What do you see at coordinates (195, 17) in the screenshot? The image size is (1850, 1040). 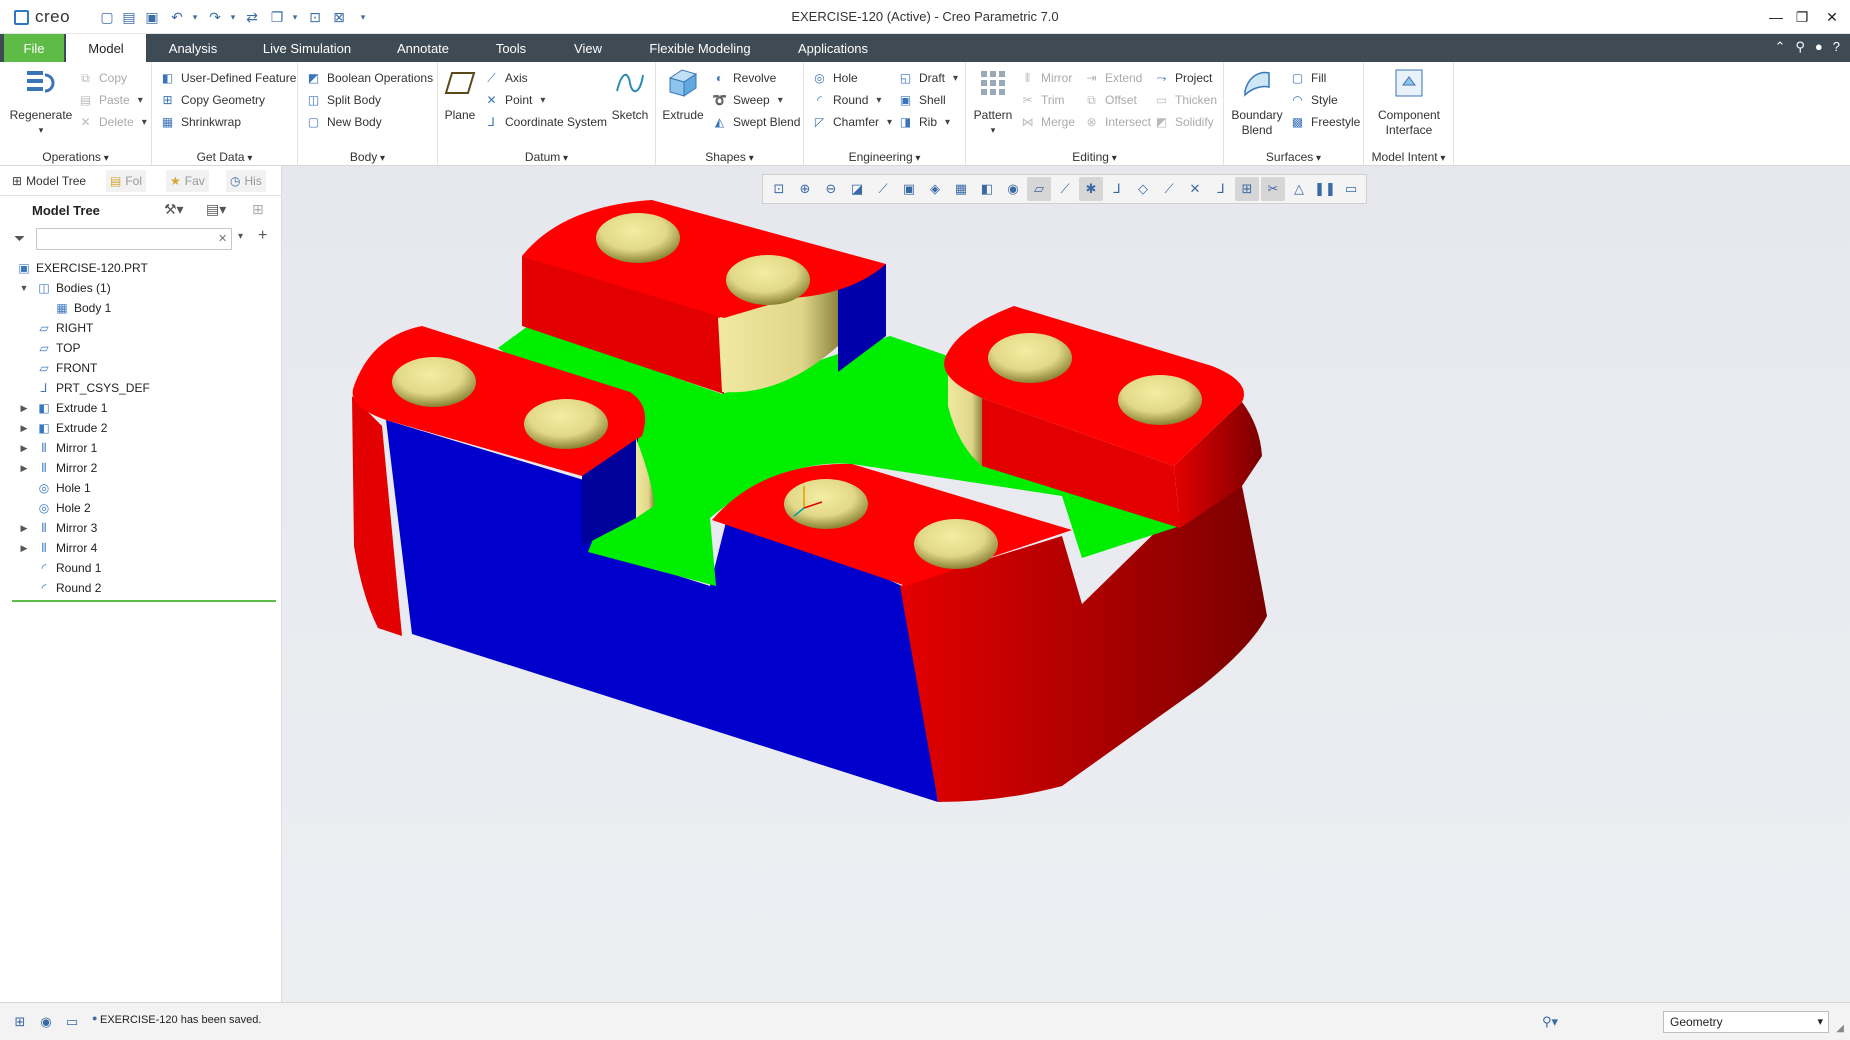 I see `undo-dropdown-icon: ▾` at bounding box center [195, 17].